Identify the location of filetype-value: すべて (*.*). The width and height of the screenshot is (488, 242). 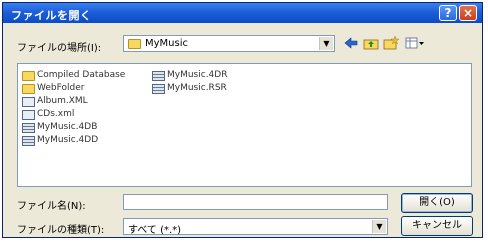
(155, 230).